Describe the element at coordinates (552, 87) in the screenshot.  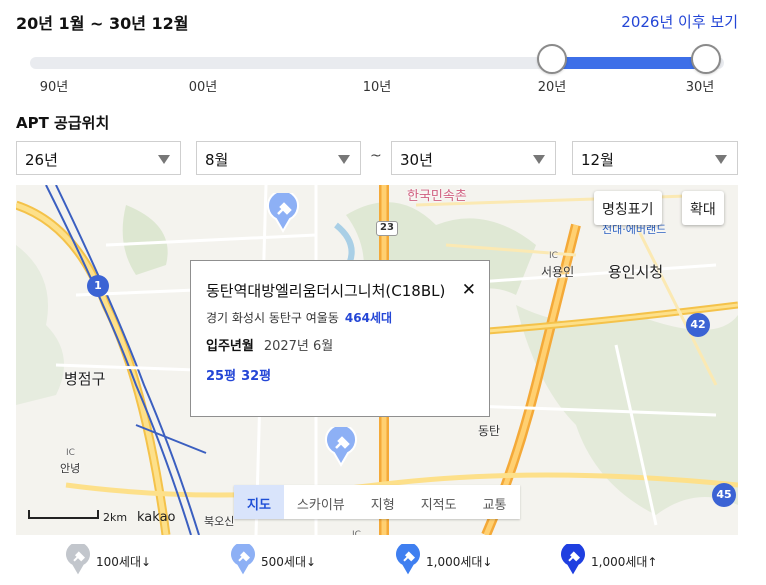
I see `tick-label: 20년` at that location.